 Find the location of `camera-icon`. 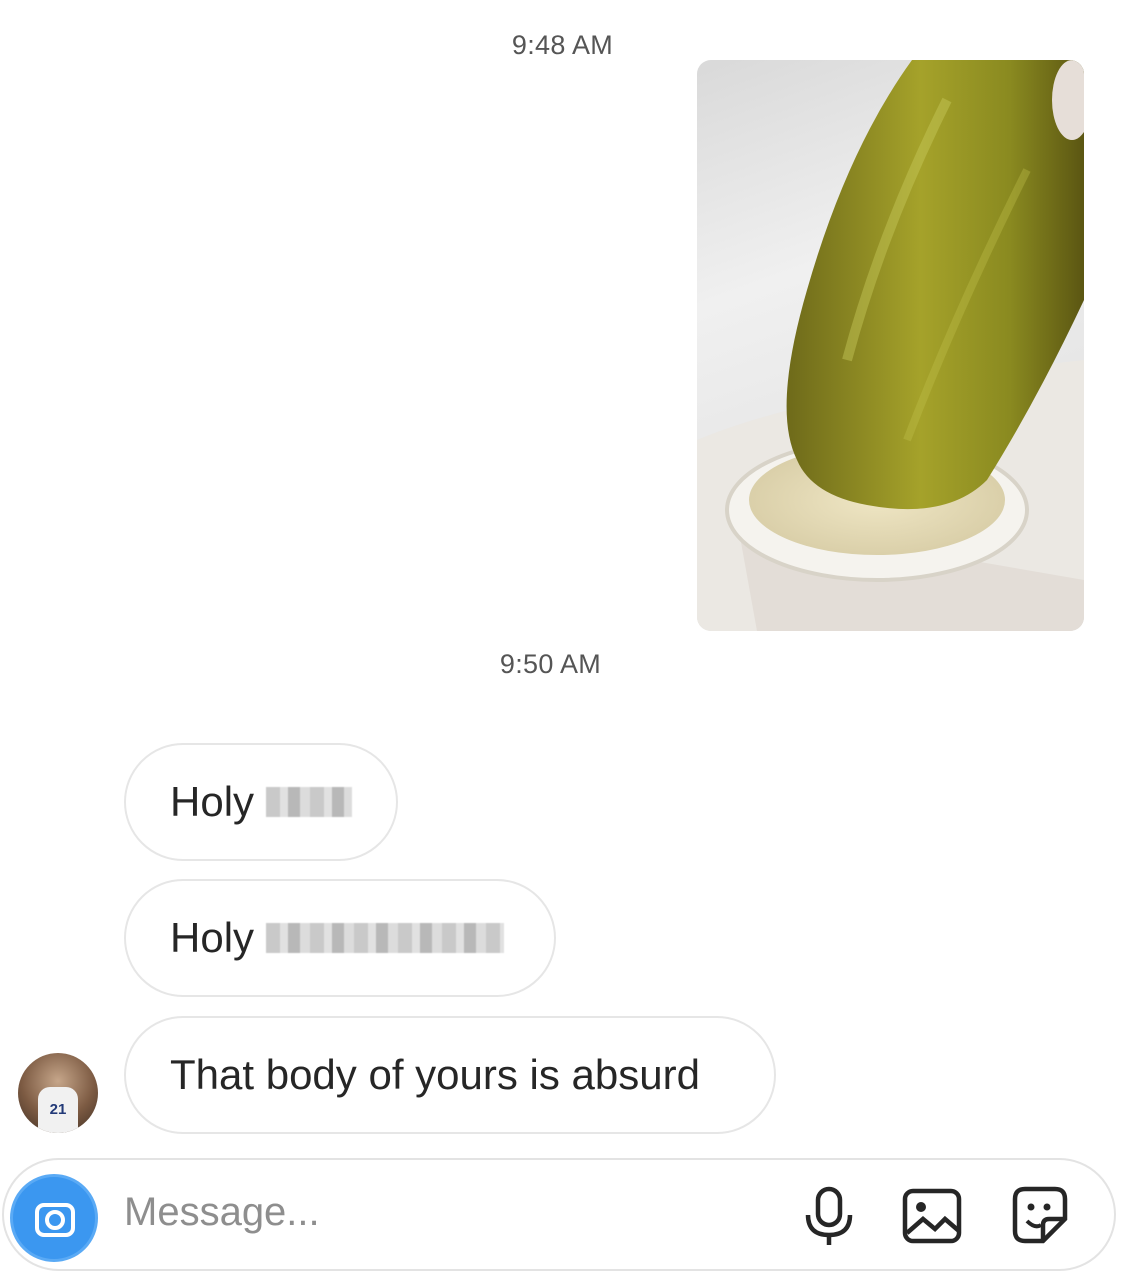

camera-icon is located at coordinates (55, 1220).